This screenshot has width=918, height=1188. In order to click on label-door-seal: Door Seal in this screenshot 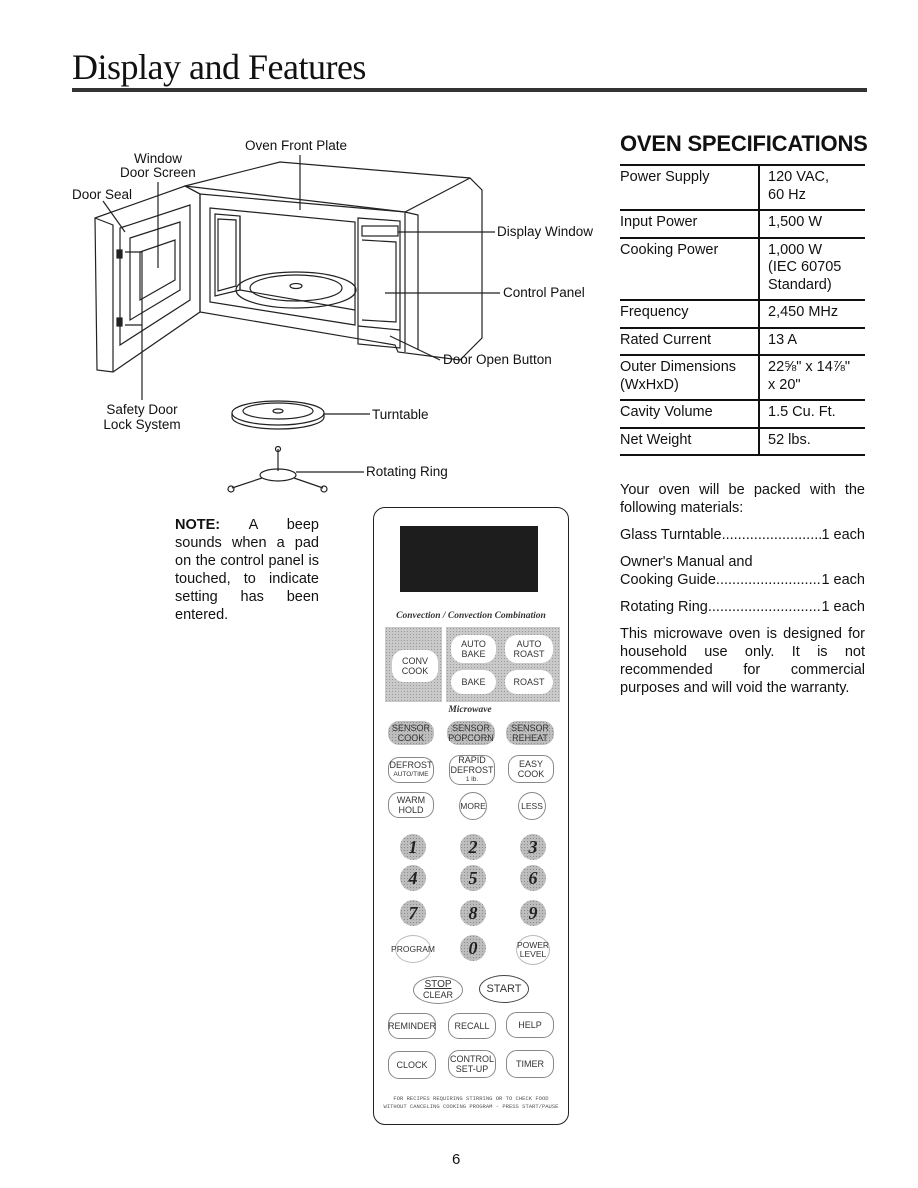, I will do `click(102, 194)`.